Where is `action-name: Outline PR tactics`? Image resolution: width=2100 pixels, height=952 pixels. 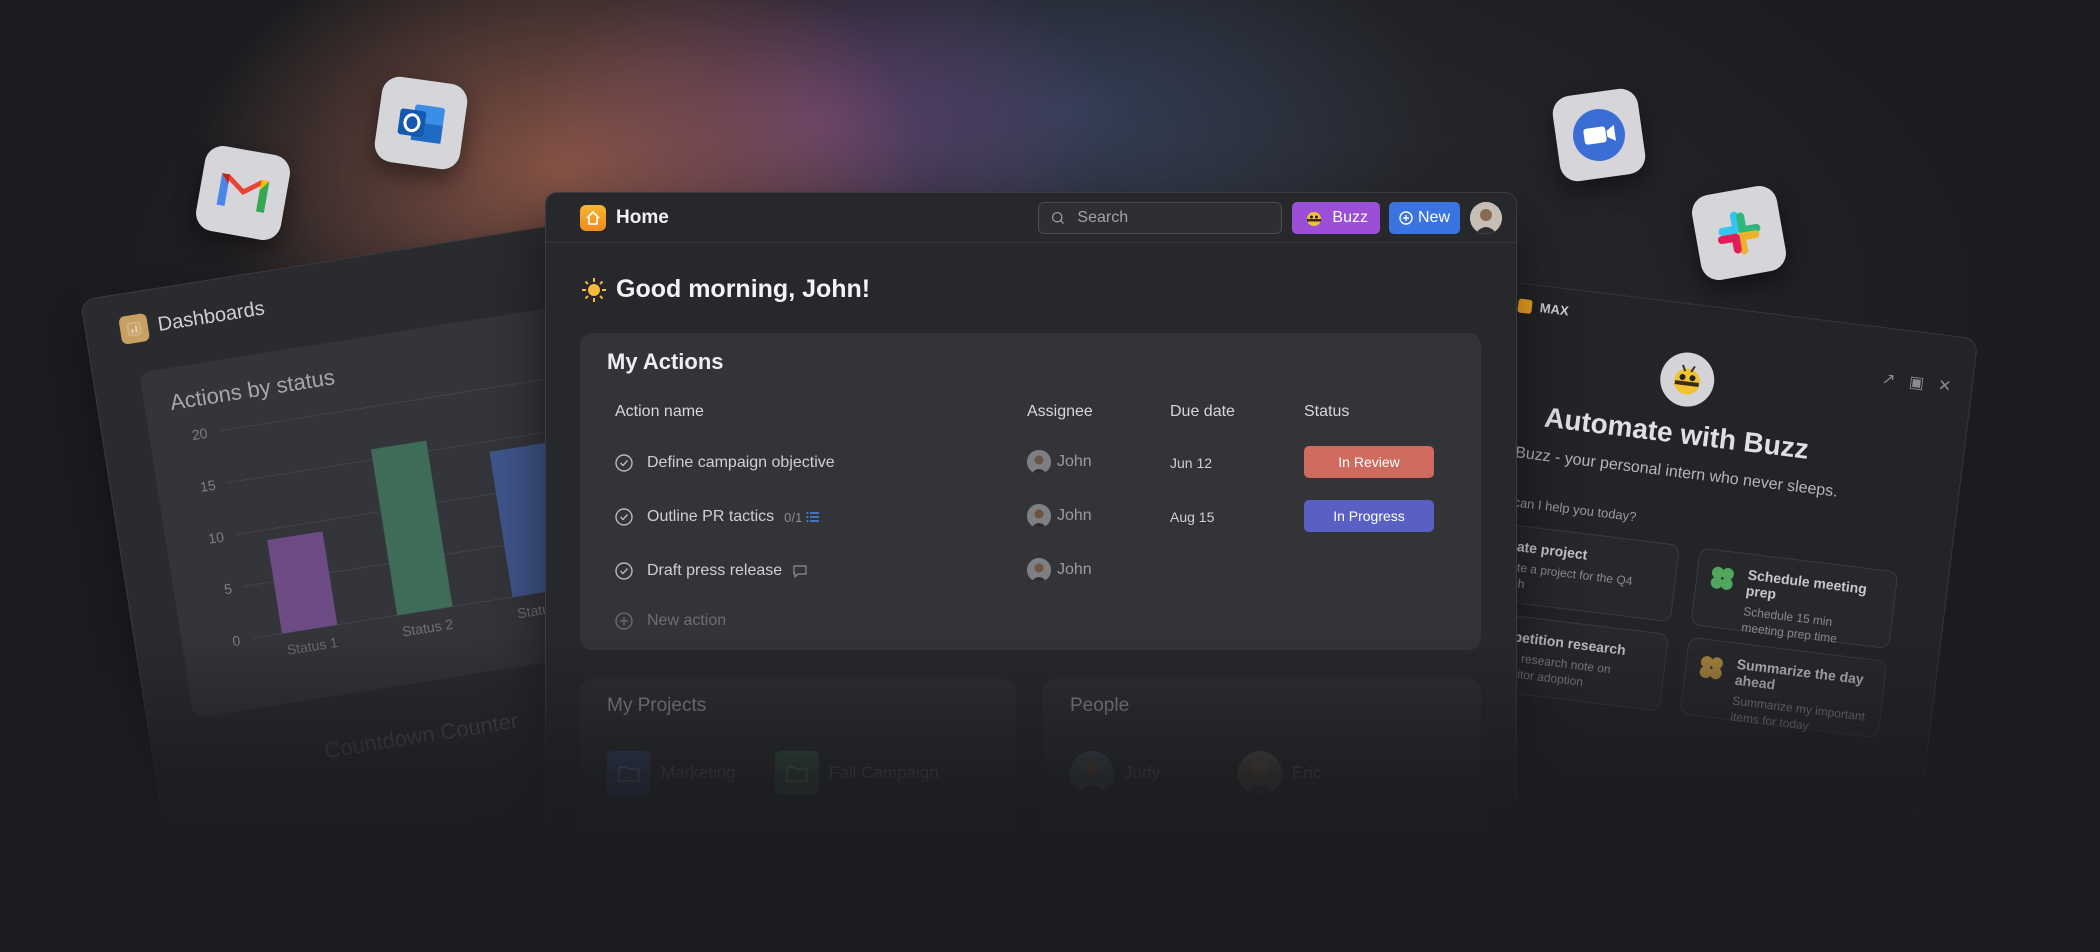
action-name: Outline PR tactics is located at coordinates (710, 517).